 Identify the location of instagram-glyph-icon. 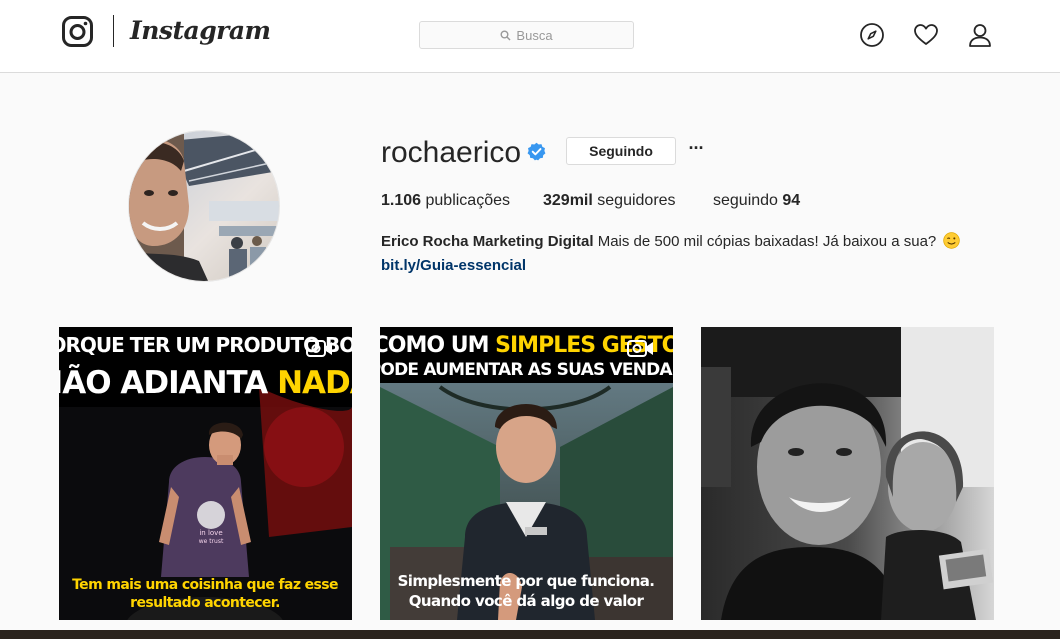
(77, 31).